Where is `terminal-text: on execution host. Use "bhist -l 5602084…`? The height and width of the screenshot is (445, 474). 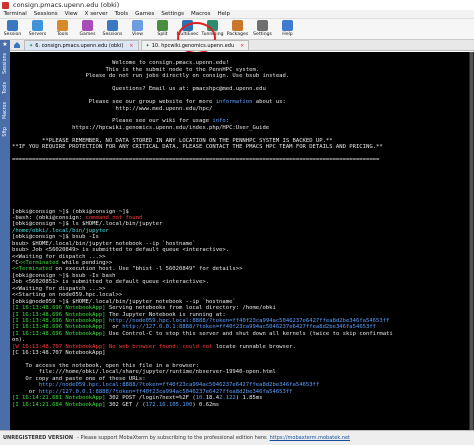
terminal-text: on execution host. Use "bhist -l 5602084… is located at coordinates (147, 269).